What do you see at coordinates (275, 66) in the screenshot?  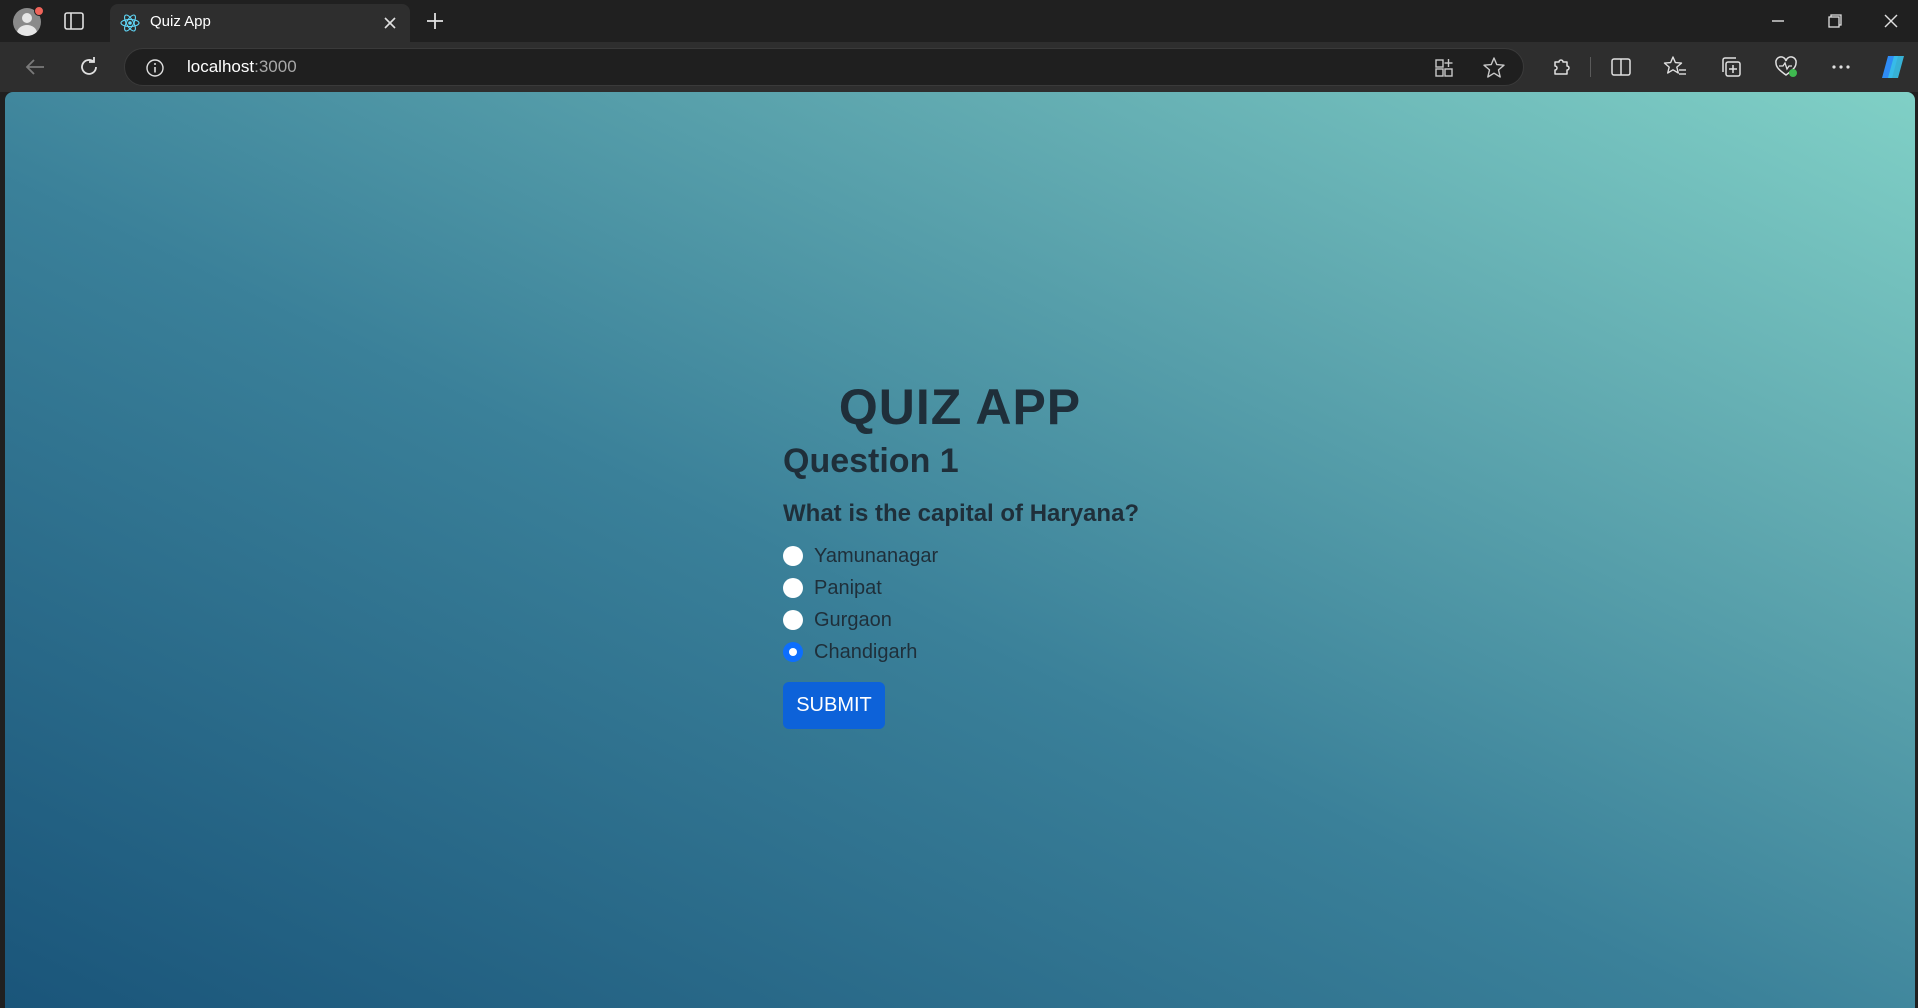 I see `url-port: :3000` at bounding box center [275, 66].